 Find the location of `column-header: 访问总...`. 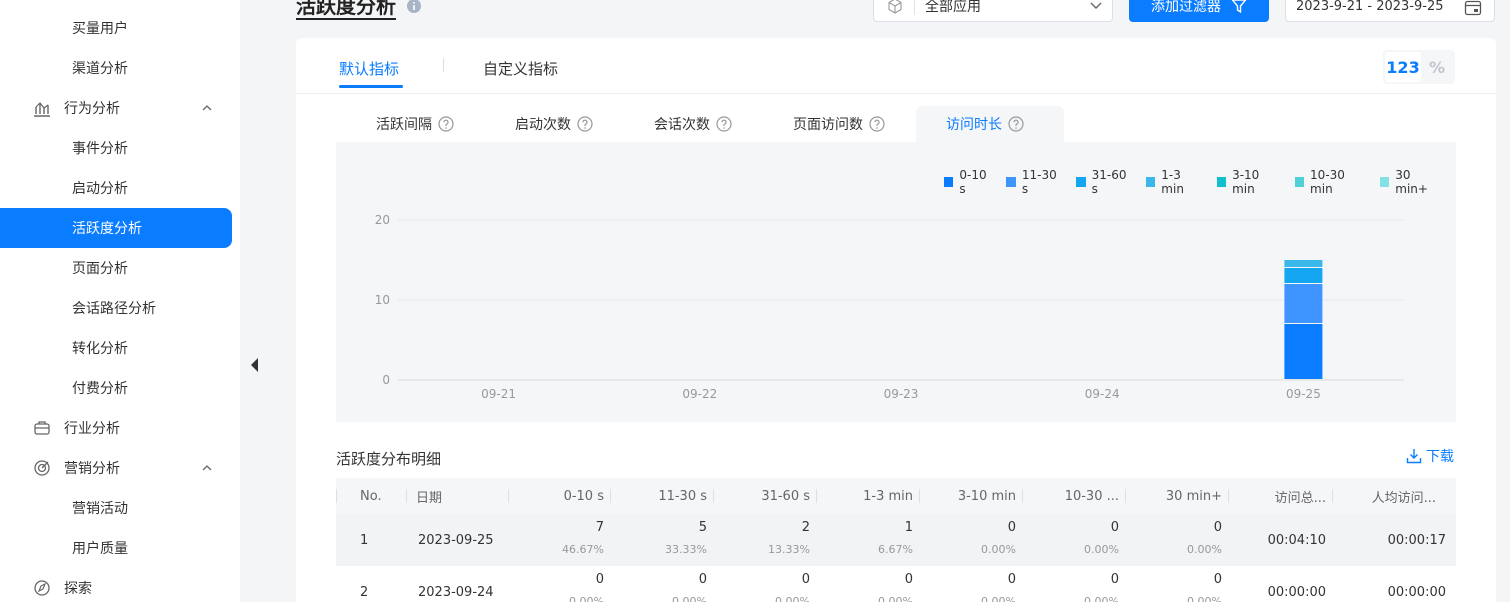

column-header: 访问总... is located at coordinates (1280, 496).